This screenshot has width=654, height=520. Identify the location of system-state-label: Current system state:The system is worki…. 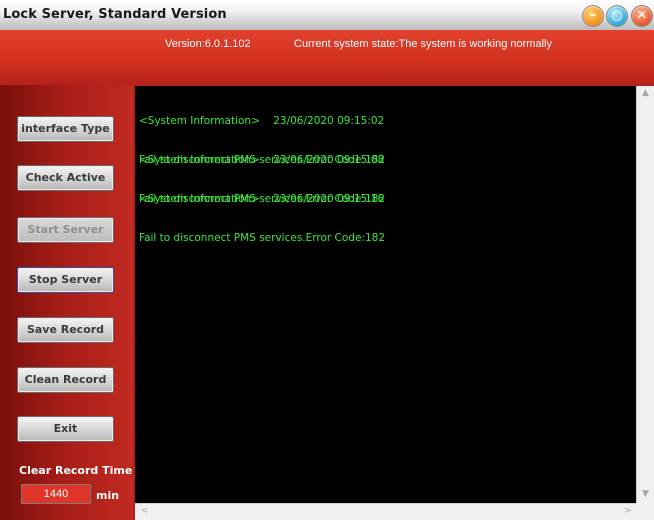
(423, 44).